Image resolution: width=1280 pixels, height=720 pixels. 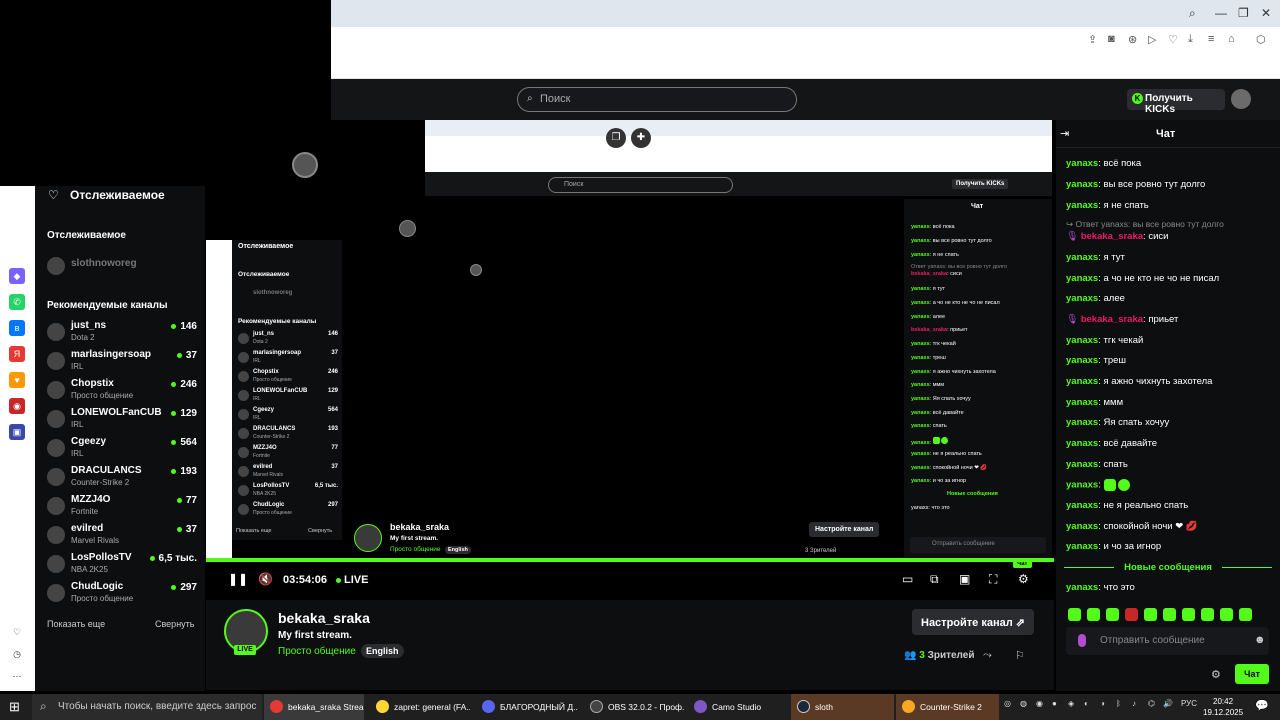 I want to click on app-icon: ◆, so click(x=17, y=276).